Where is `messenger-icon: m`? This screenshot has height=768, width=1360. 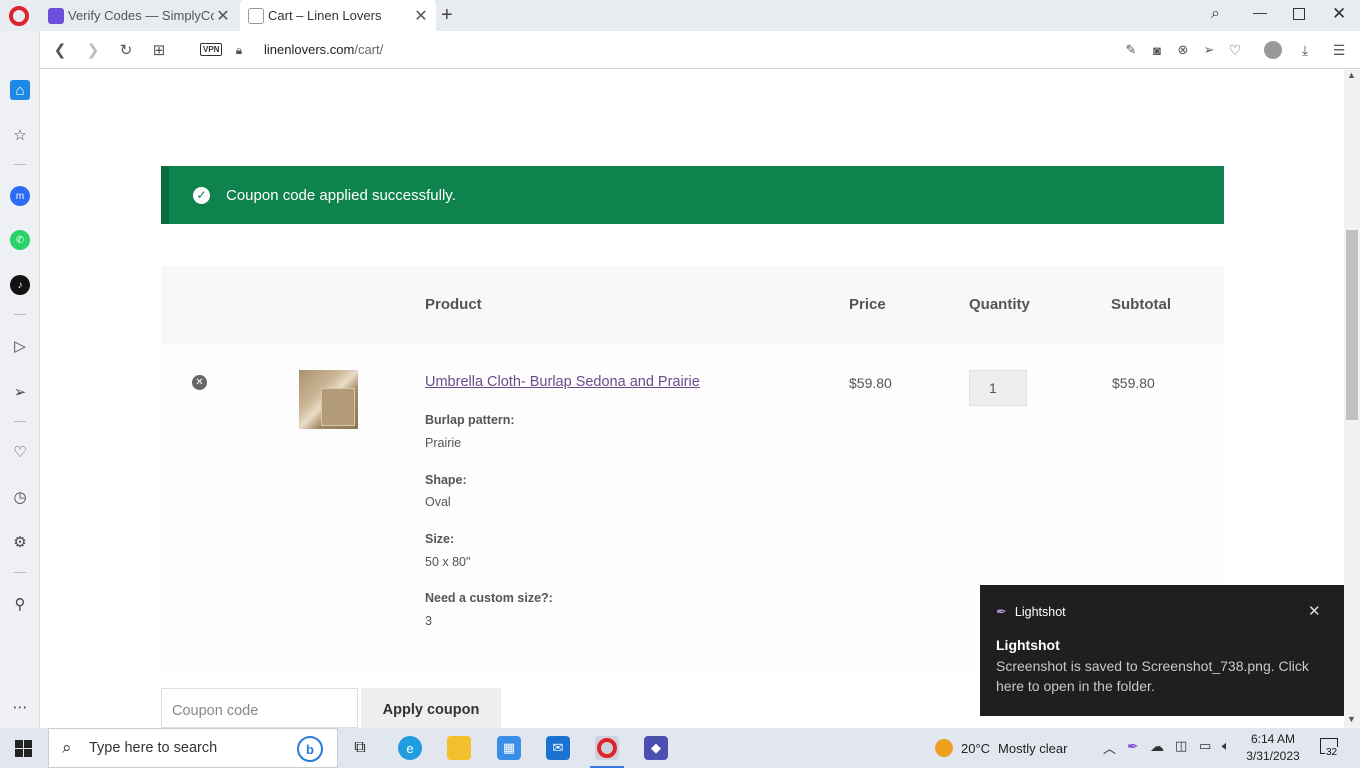
messenger-icon: m is located at coordinates (20, 196).